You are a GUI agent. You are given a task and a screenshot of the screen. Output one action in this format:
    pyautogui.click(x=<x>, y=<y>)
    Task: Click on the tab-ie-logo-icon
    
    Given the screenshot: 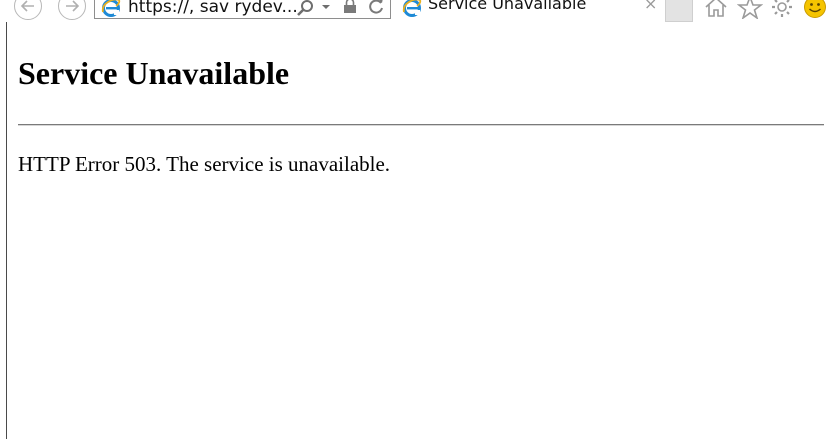 What is the action you would take?
    pyautogui.click(x=412, y=8)
    